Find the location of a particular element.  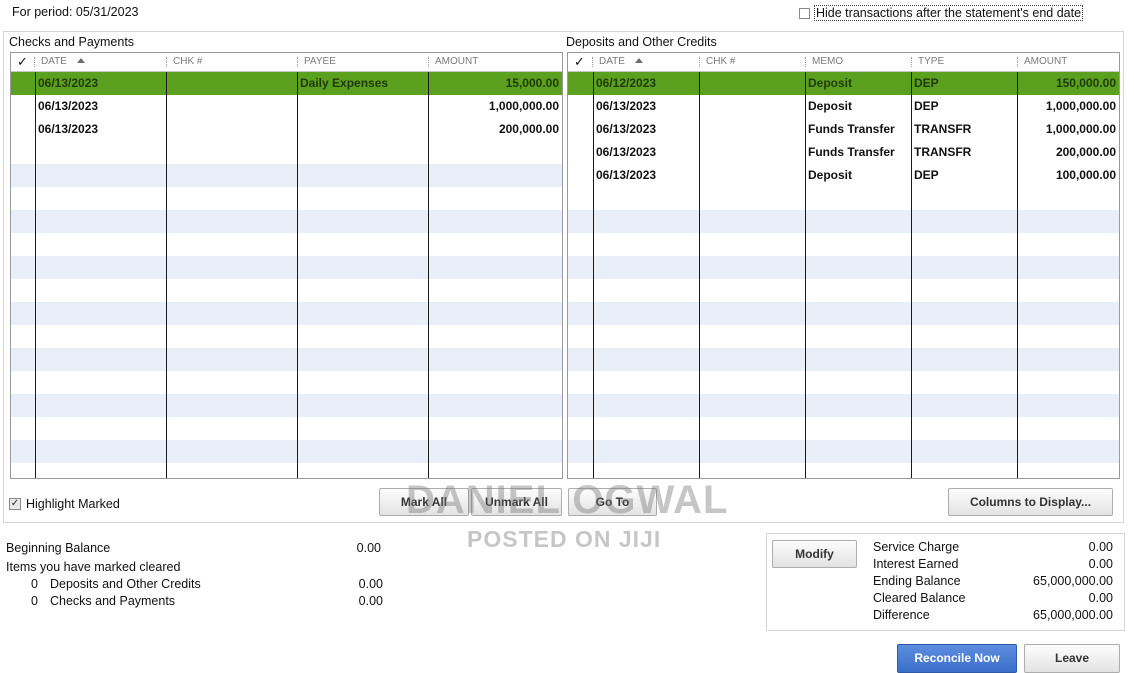

deposits-header-memo: MEMO is located at coordinates (824, 62).